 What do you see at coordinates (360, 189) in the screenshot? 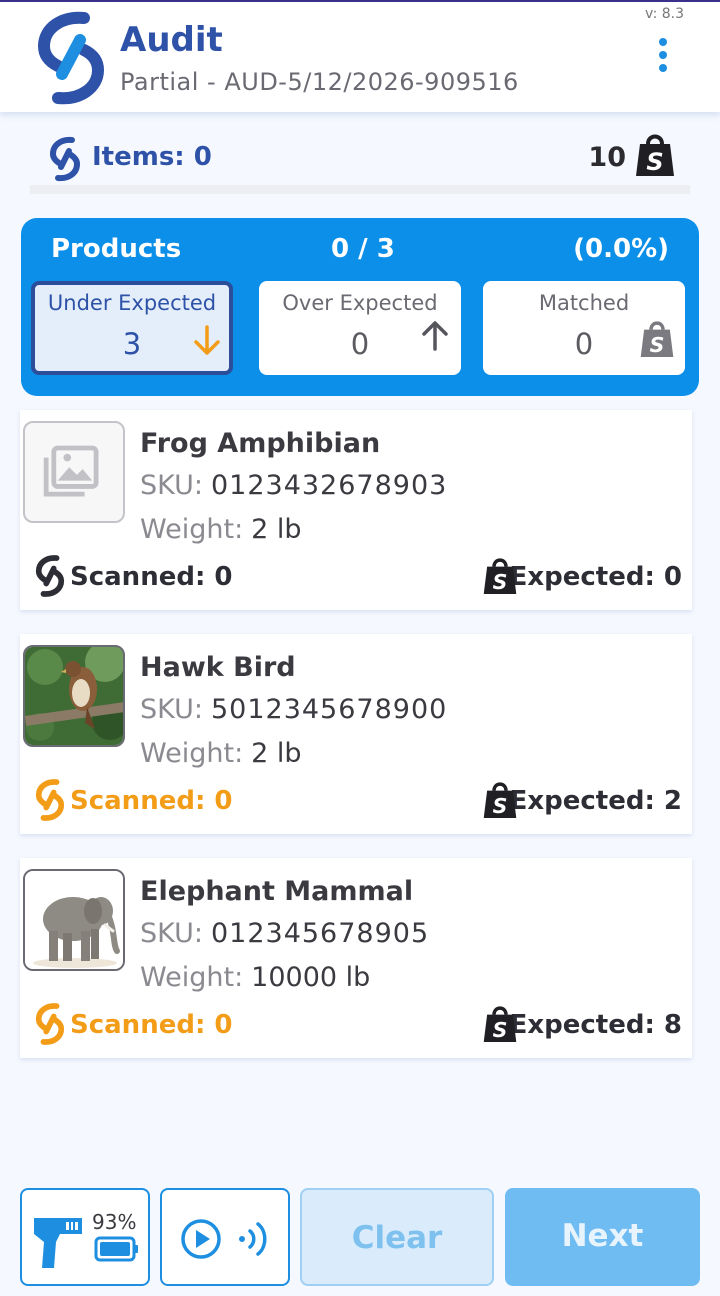
I see `items-divider` at bounding box center [360, 189].